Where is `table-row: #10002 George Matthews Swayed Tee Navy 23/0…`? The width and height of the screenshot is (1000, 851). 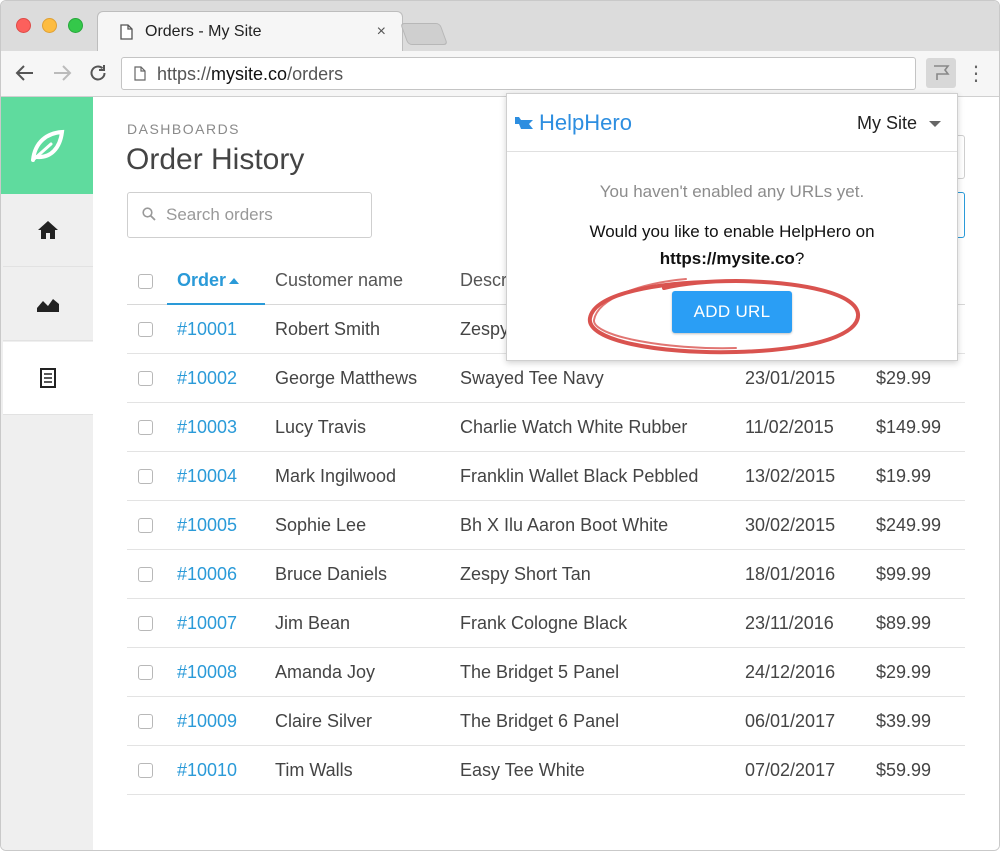
table-row: #10002 George Matthews Swayed Tee Navy 23/0… is located at coordinates (546, 378).